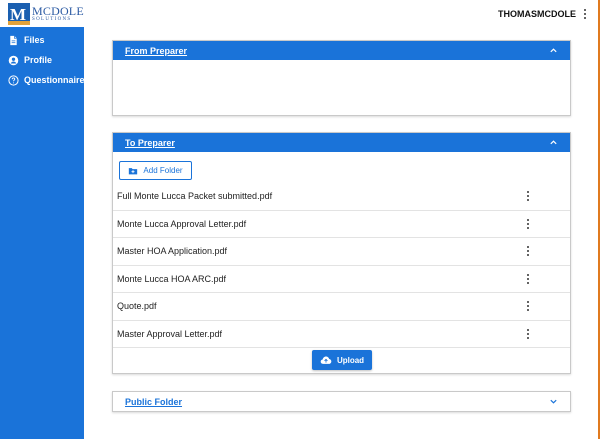  I want to click on file-name: Full Monte Lucca Packet submitted.pdf, so click(194, 196).